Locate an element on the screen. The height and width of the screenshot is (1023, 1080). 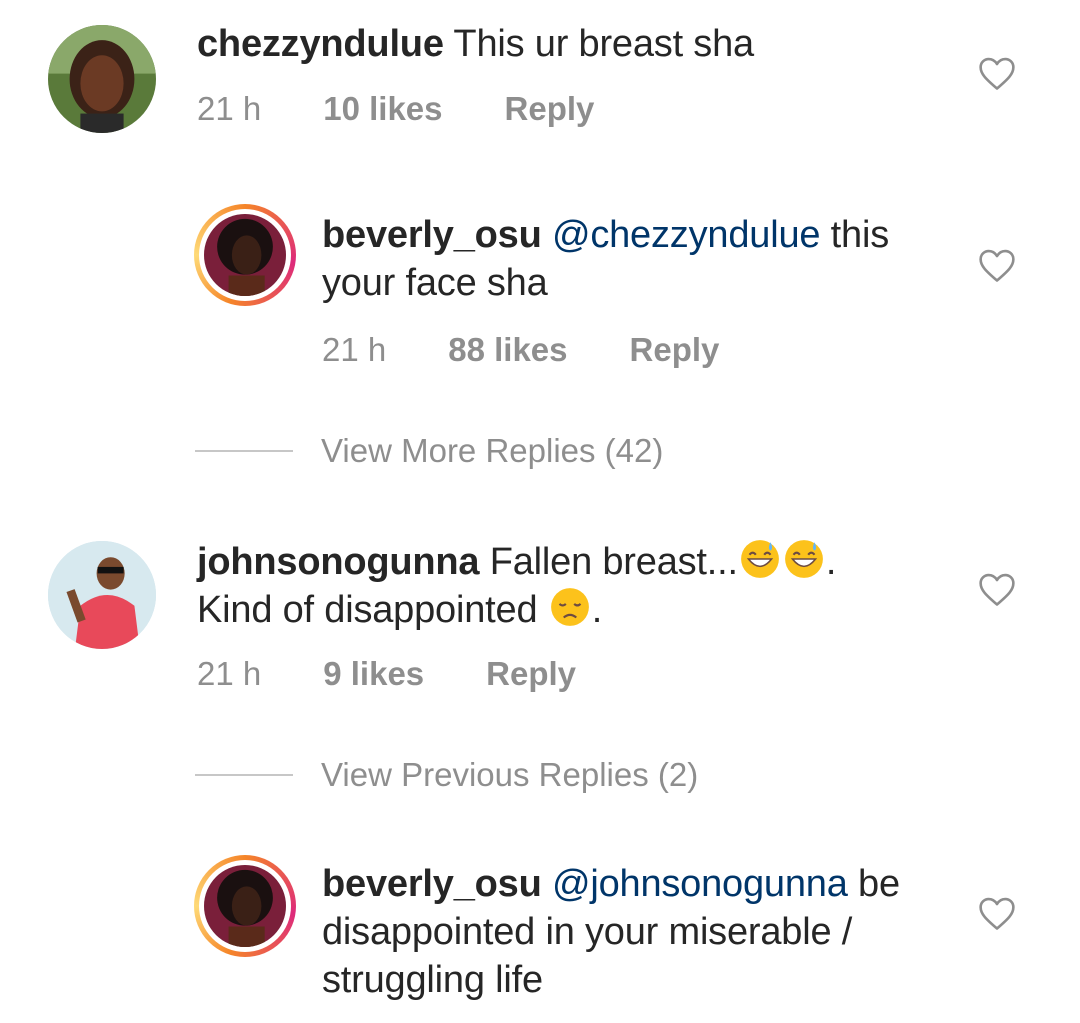
view-previous-replies-label: View Previous Replies (2) is located at coordinates (510, 774).